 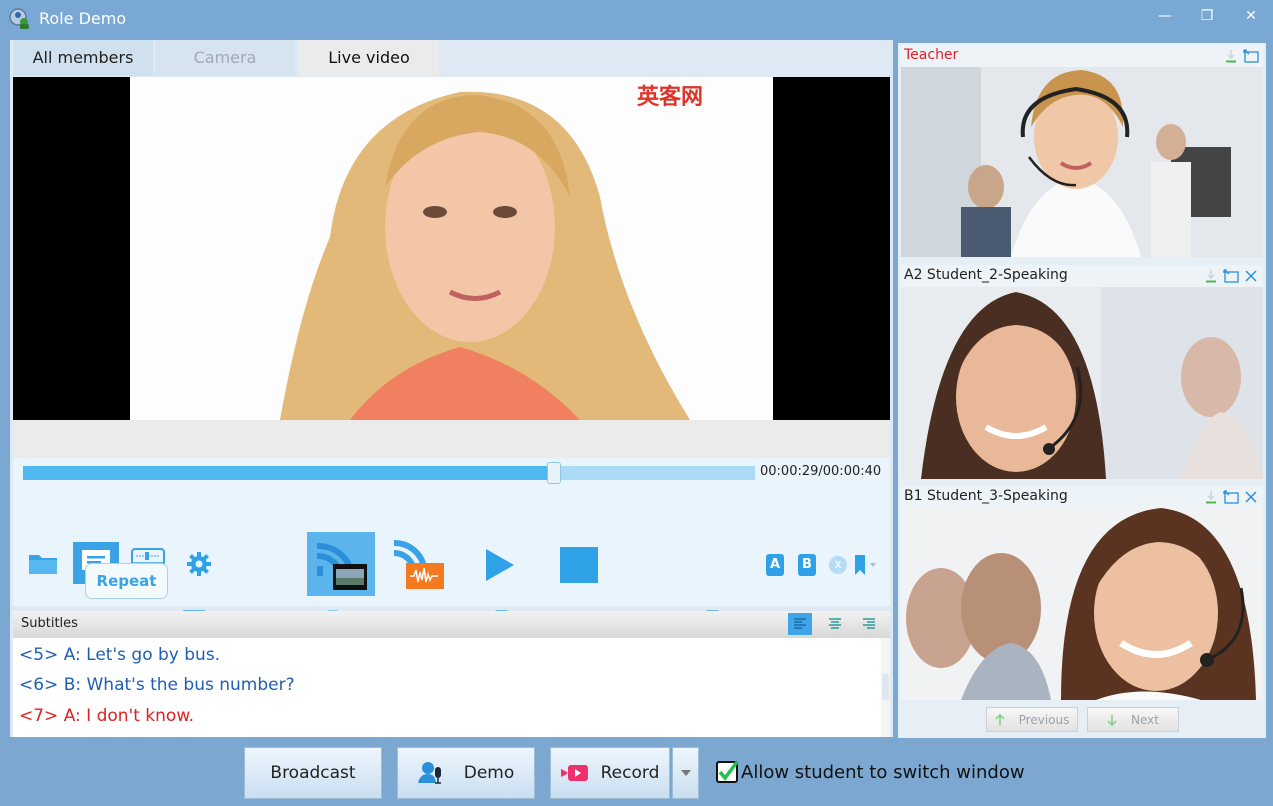 I want to click on camera-tile-teacher: Teacher, so click(x=1082, y=152).